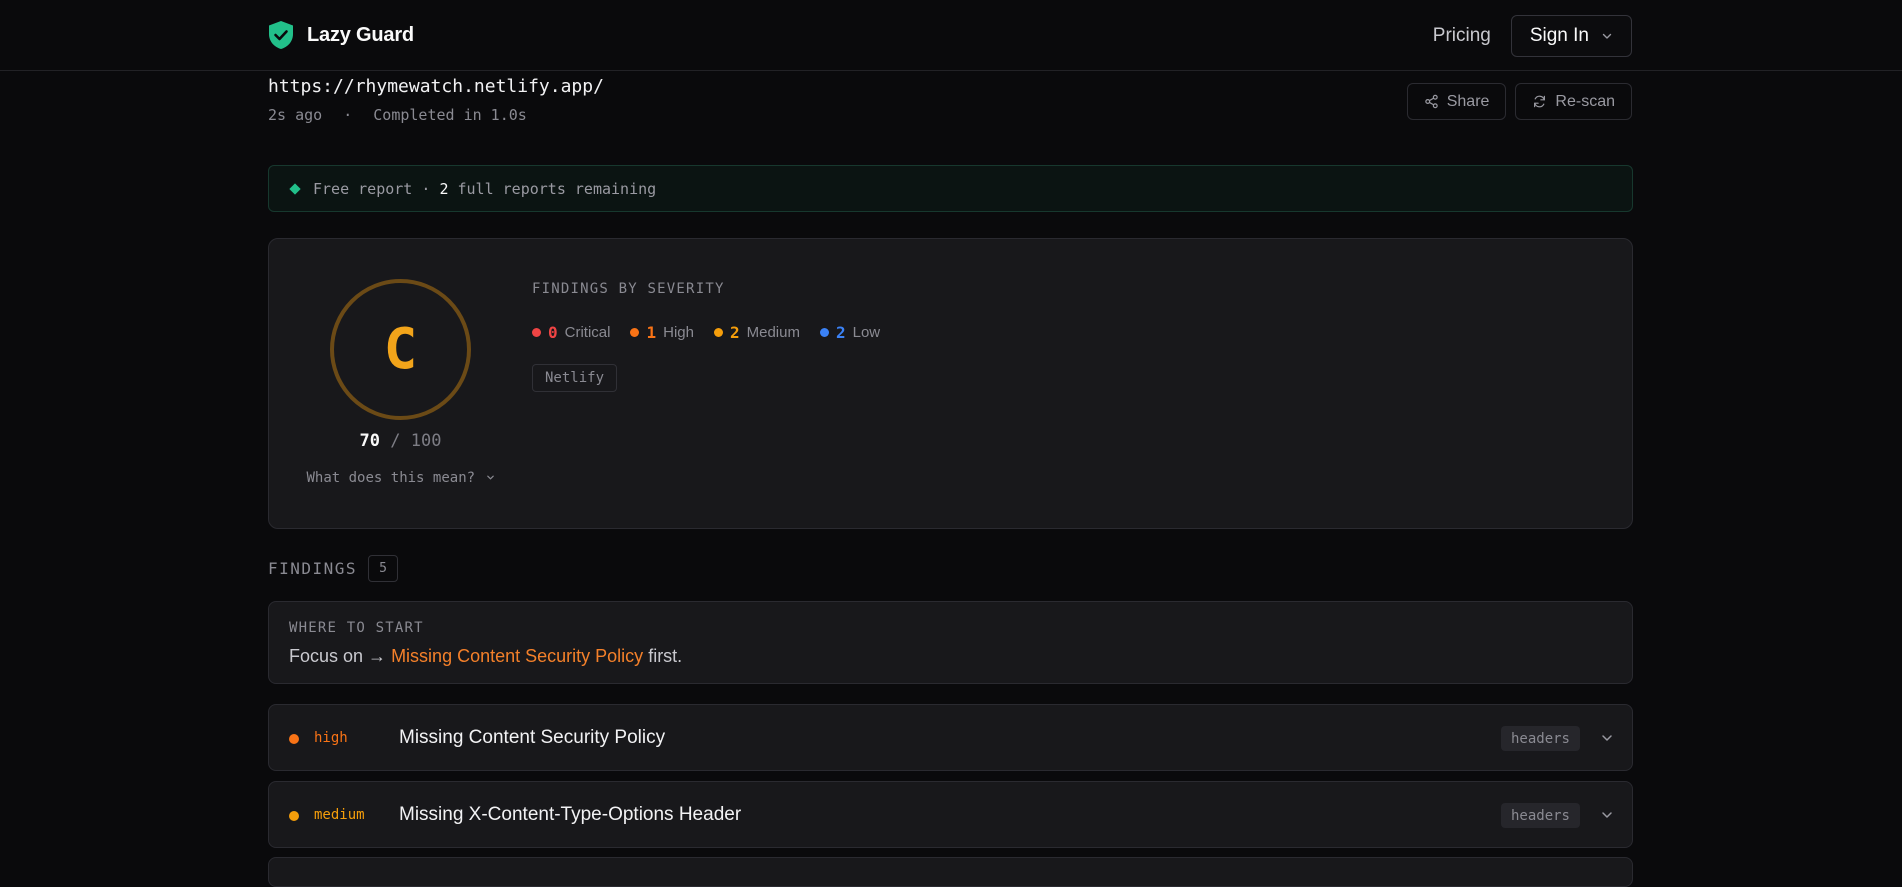  Describe the element at coordinates (678, 332) in the screenshot. I see `high-label: High` at that location.